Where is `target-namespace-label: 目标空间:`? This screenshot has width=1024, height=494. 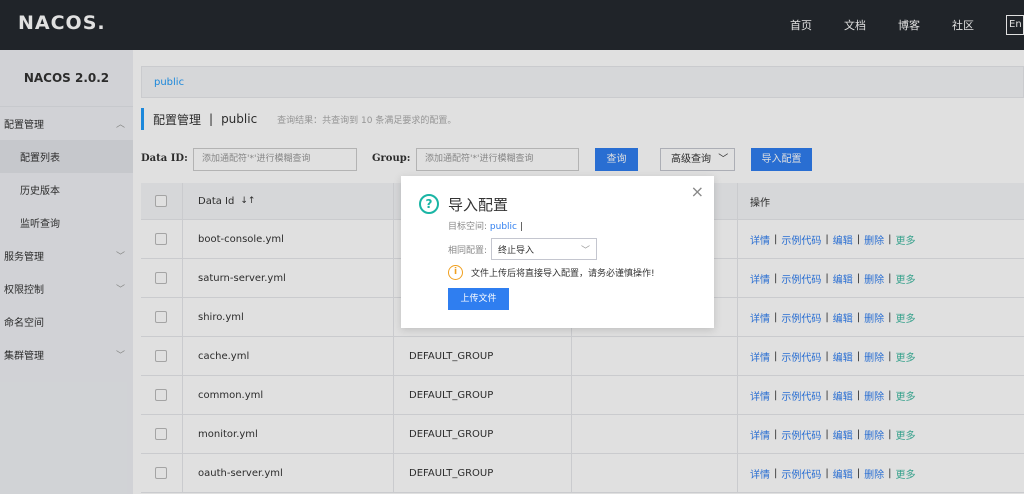 target-namespace-label: 目标空间: is located at coordinates (468, 227).